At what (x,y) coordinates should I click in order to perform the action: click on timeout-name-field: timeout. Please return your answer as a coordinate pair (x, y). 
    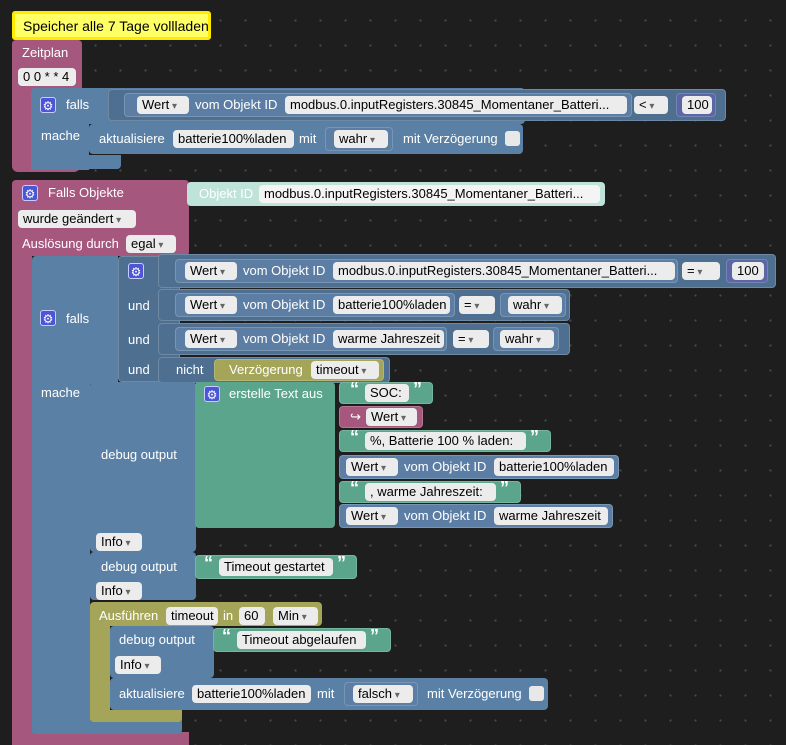
    Looking at the image, I should click on (192, 616).